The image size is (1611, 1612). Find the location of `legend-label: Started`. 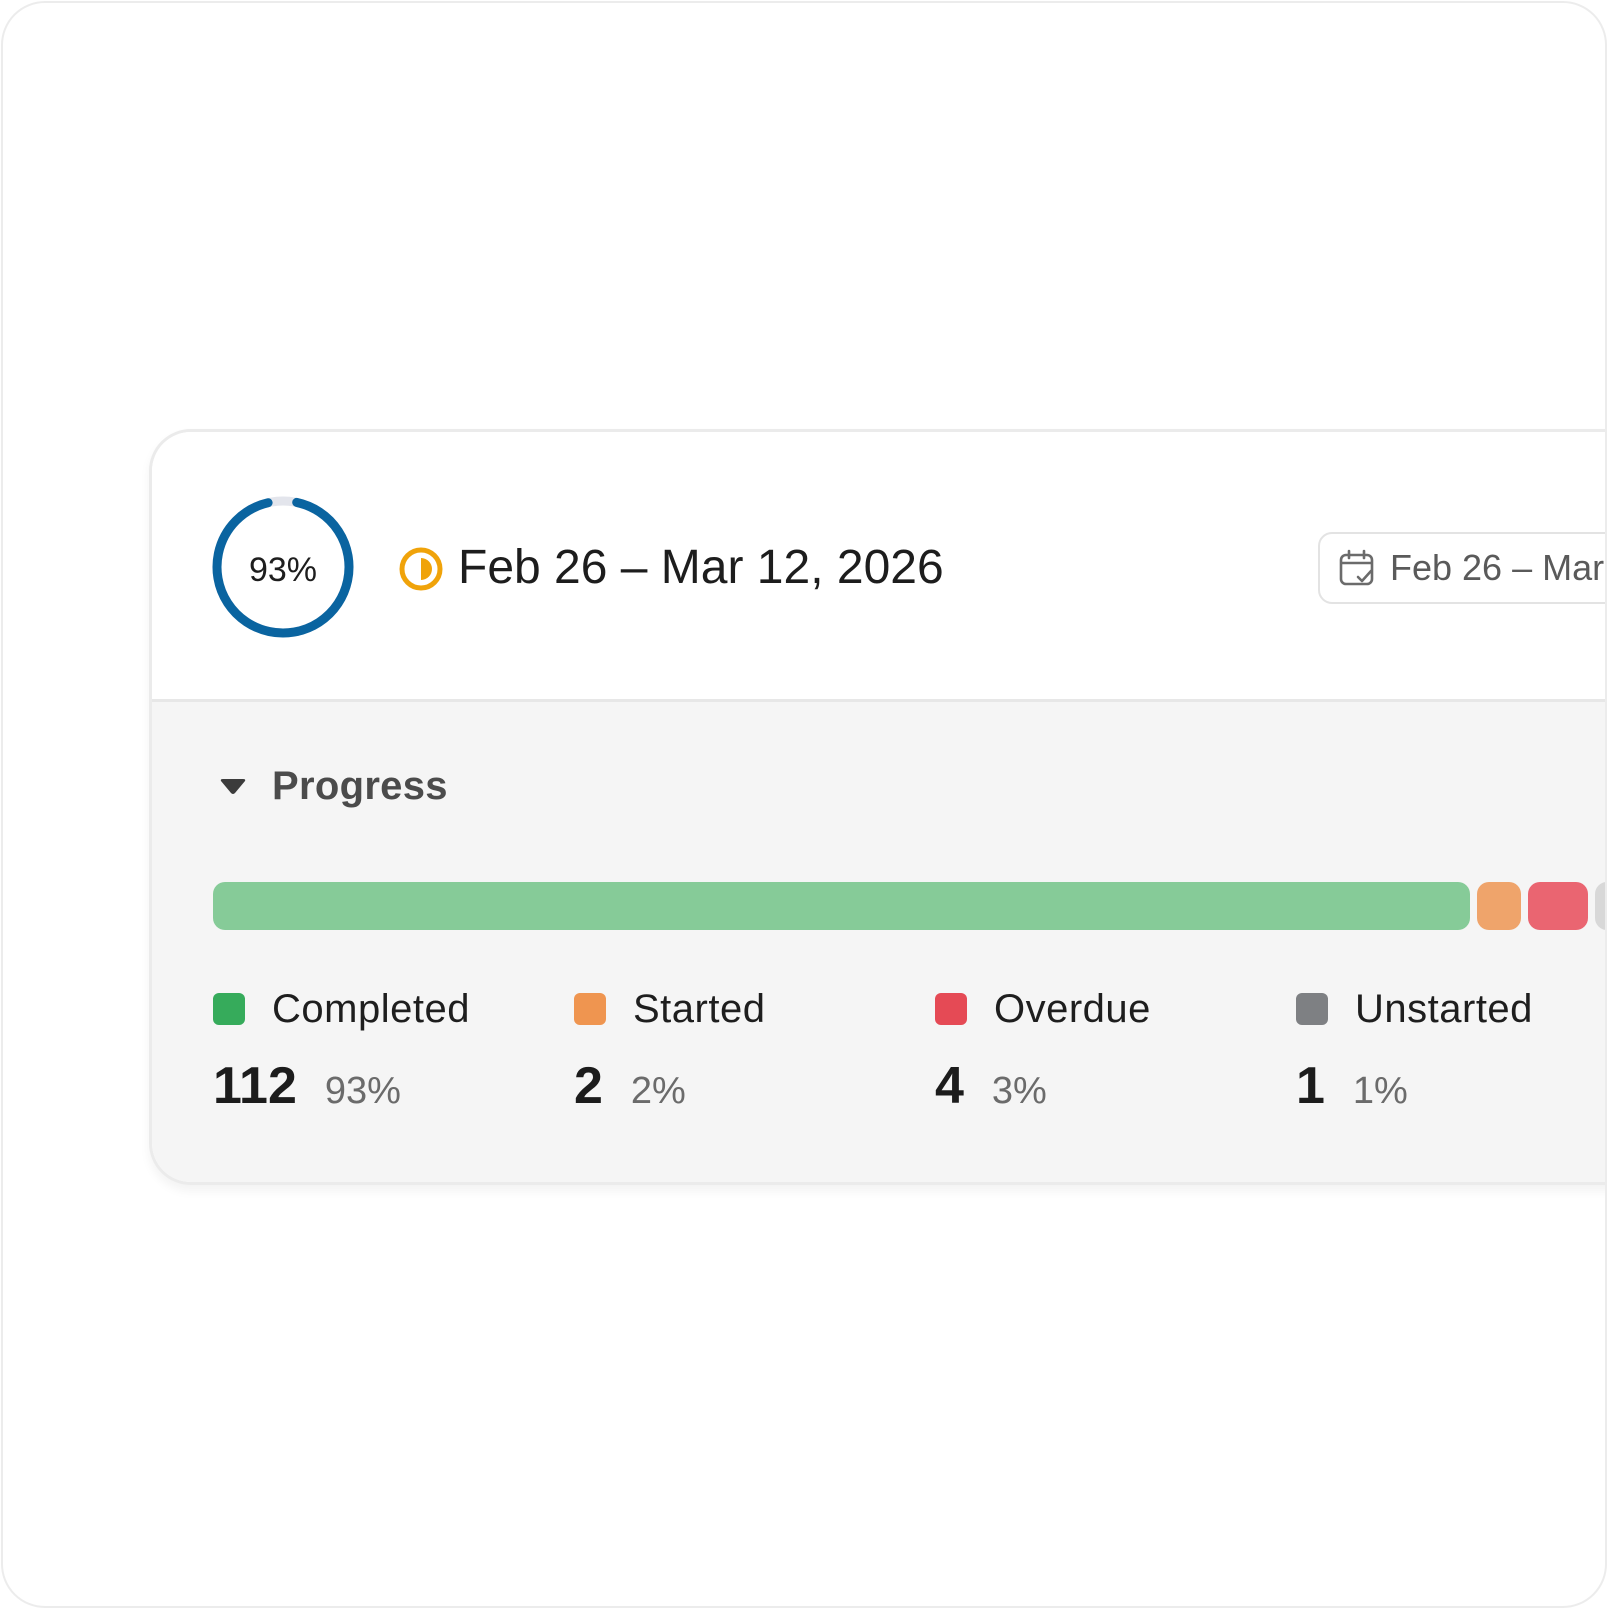

legend-label: Started is located at coordinates (699, 1008).